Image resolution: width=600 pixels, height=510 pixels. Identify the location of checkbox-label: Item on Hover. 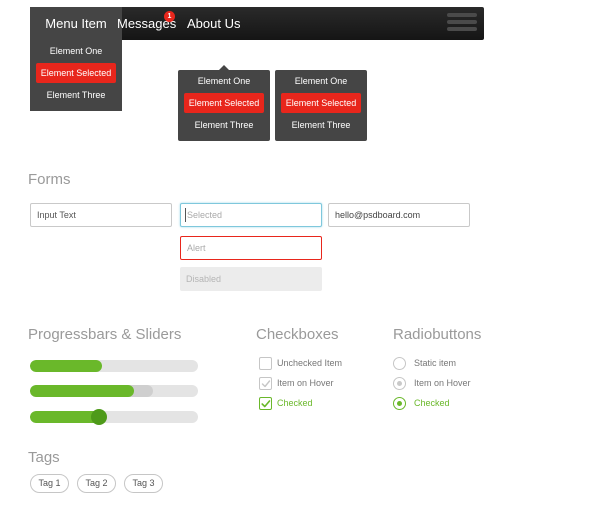
(305, 383).